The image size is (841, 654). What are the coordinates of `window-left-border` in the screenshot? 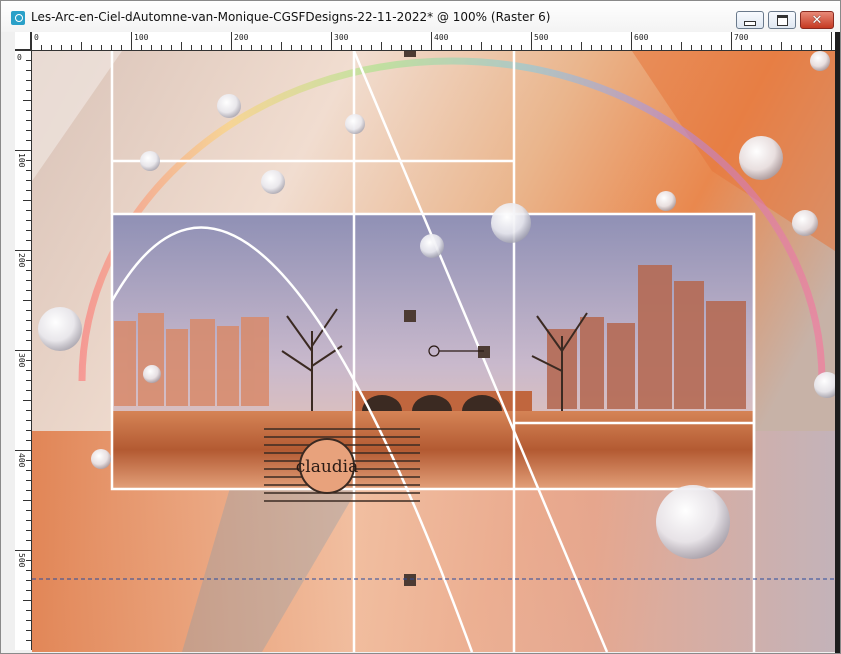 It's located at (8, 342).